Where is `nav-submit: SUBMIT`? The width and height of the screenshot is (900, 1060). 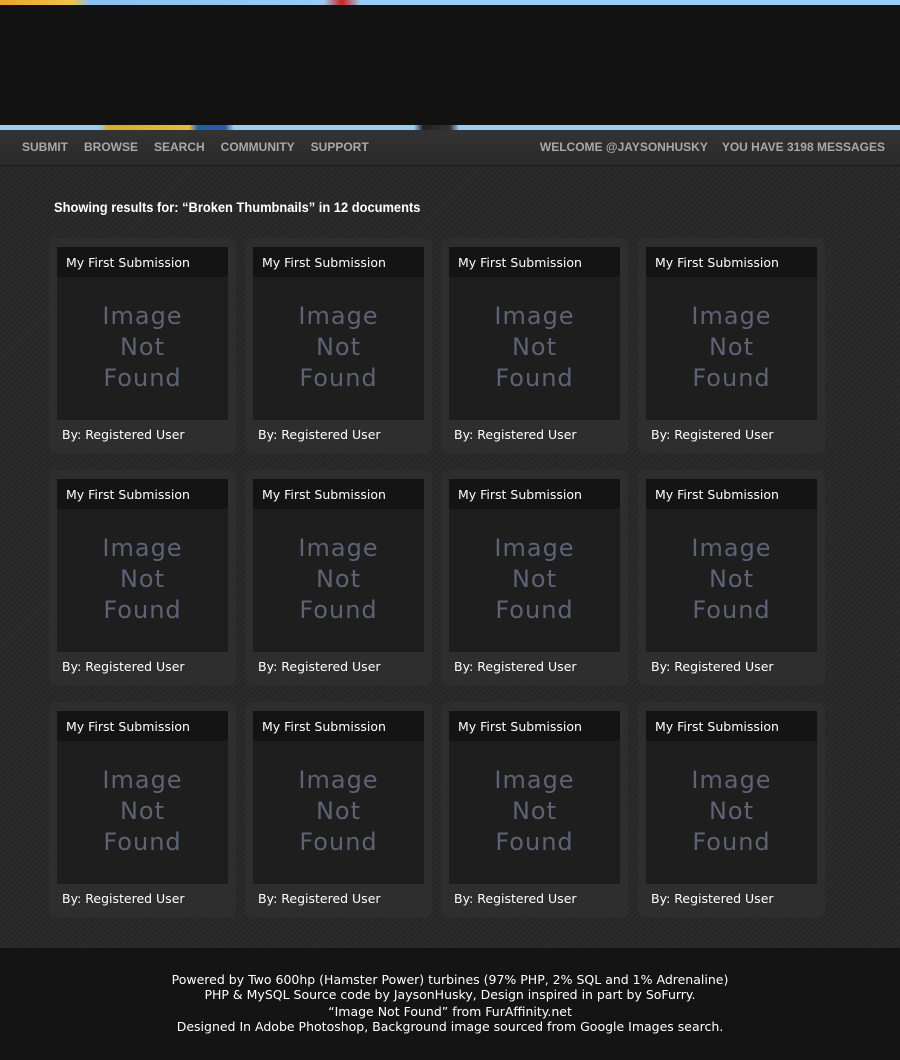
nav-submit: SUBMIT is located at coordinates (45, 147).